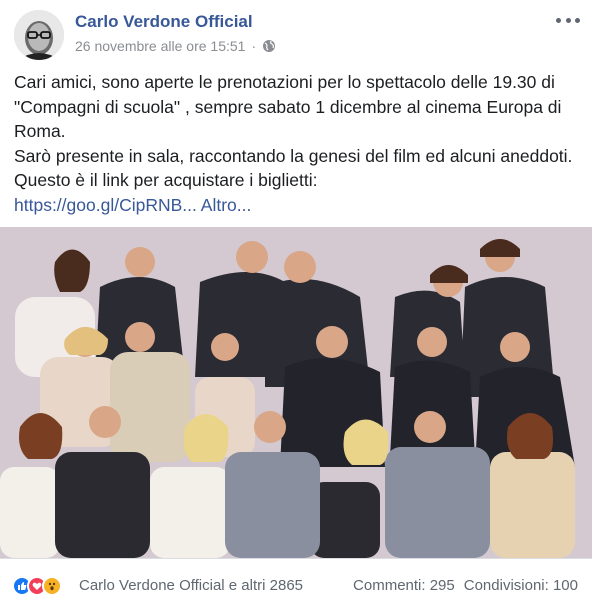  I want to click on post-timestamp: 26 novembre alle ore 15:51, so click(160, 46).